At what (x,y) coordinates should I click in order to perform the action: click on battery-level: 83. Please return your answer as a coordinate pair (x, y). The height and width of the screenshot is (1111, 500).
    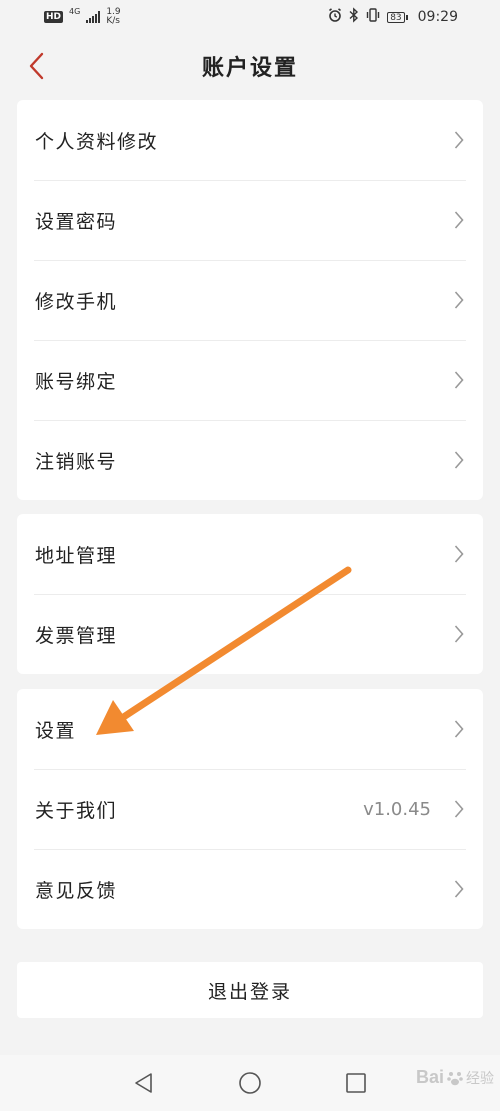
    Looking at the image, I should click on (396, 17).